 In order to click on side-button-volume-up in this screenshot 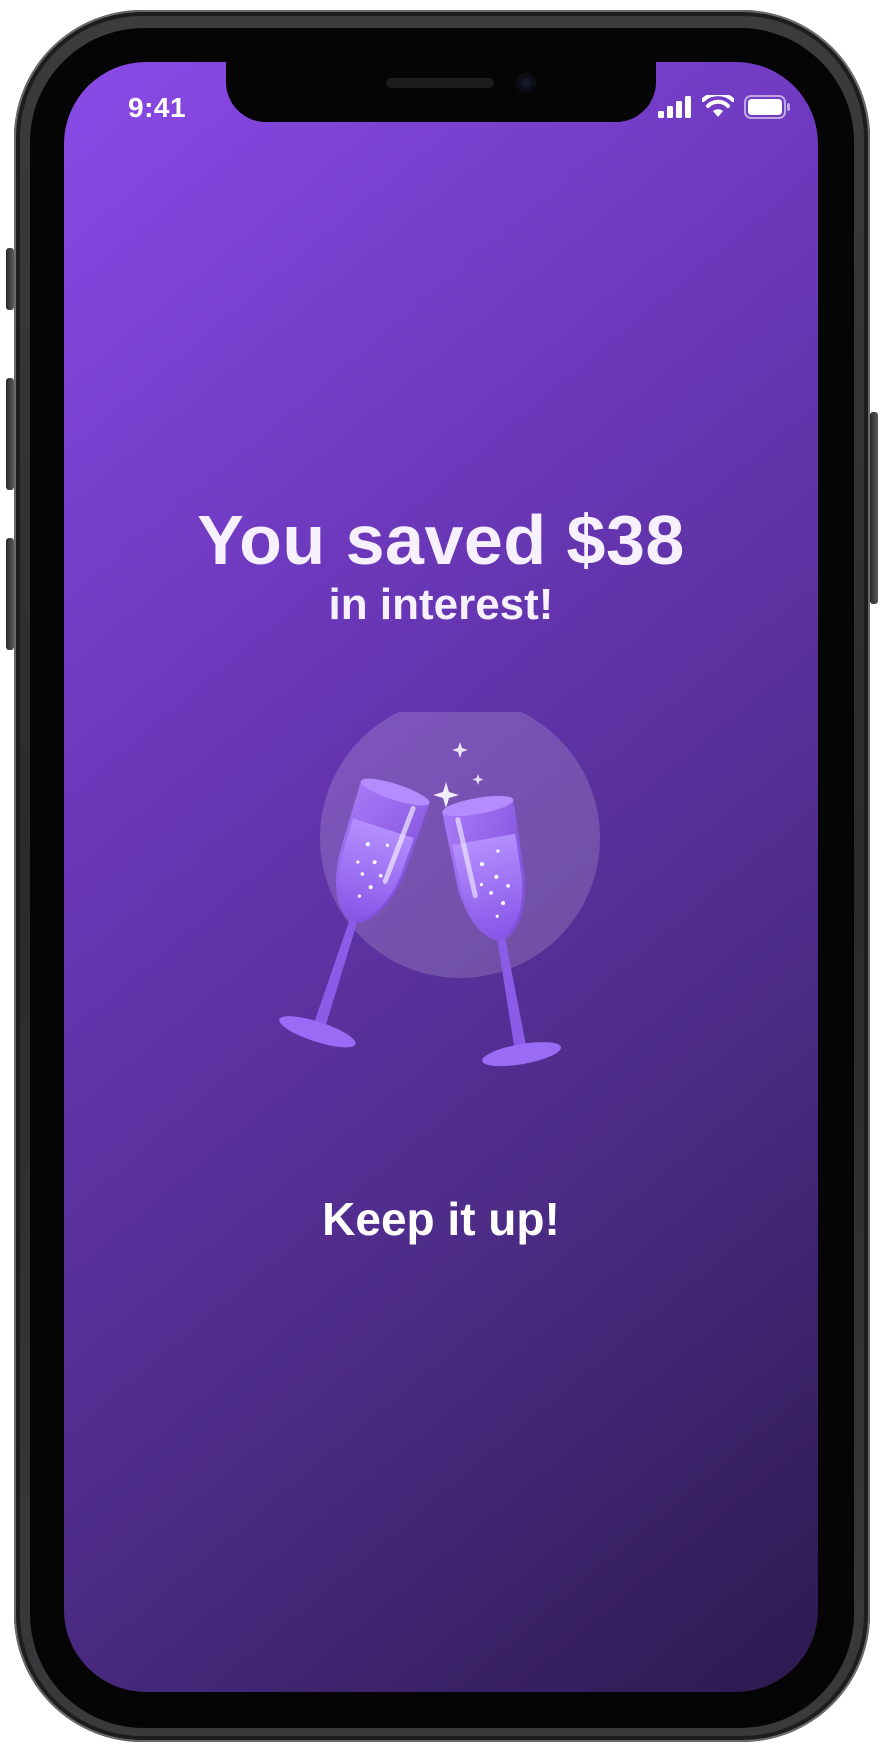, I will do `click(10, 434)`.